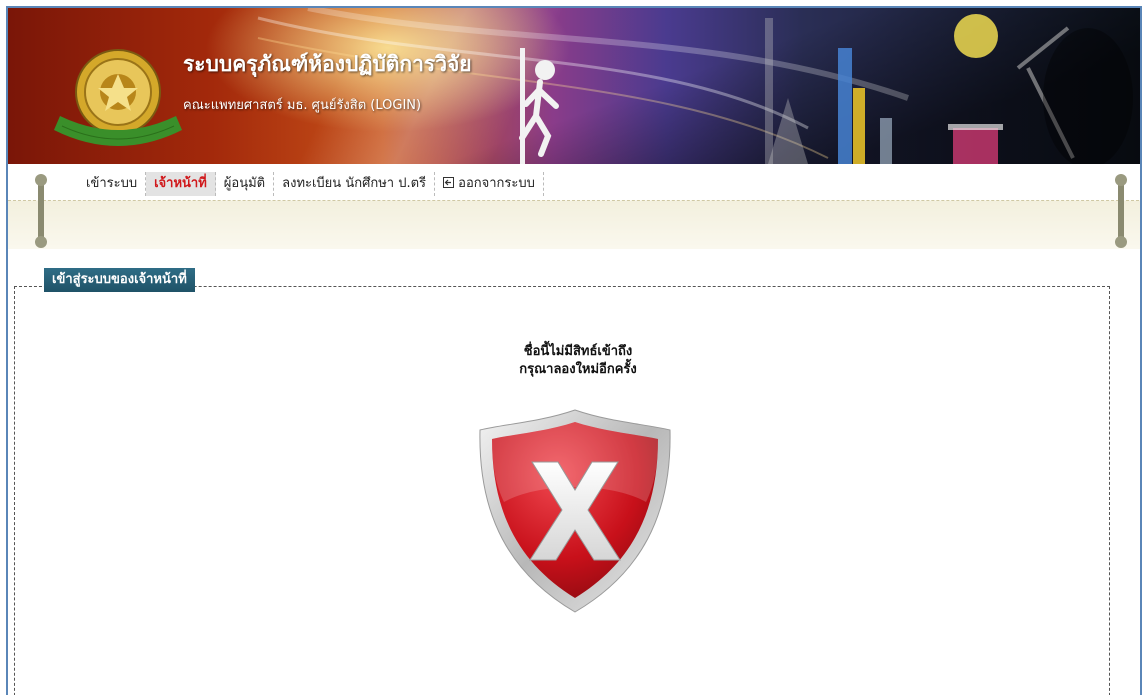 The height and width of the screenshot is (695, 1146). I want to click on logout-icon, so click(449, 182).